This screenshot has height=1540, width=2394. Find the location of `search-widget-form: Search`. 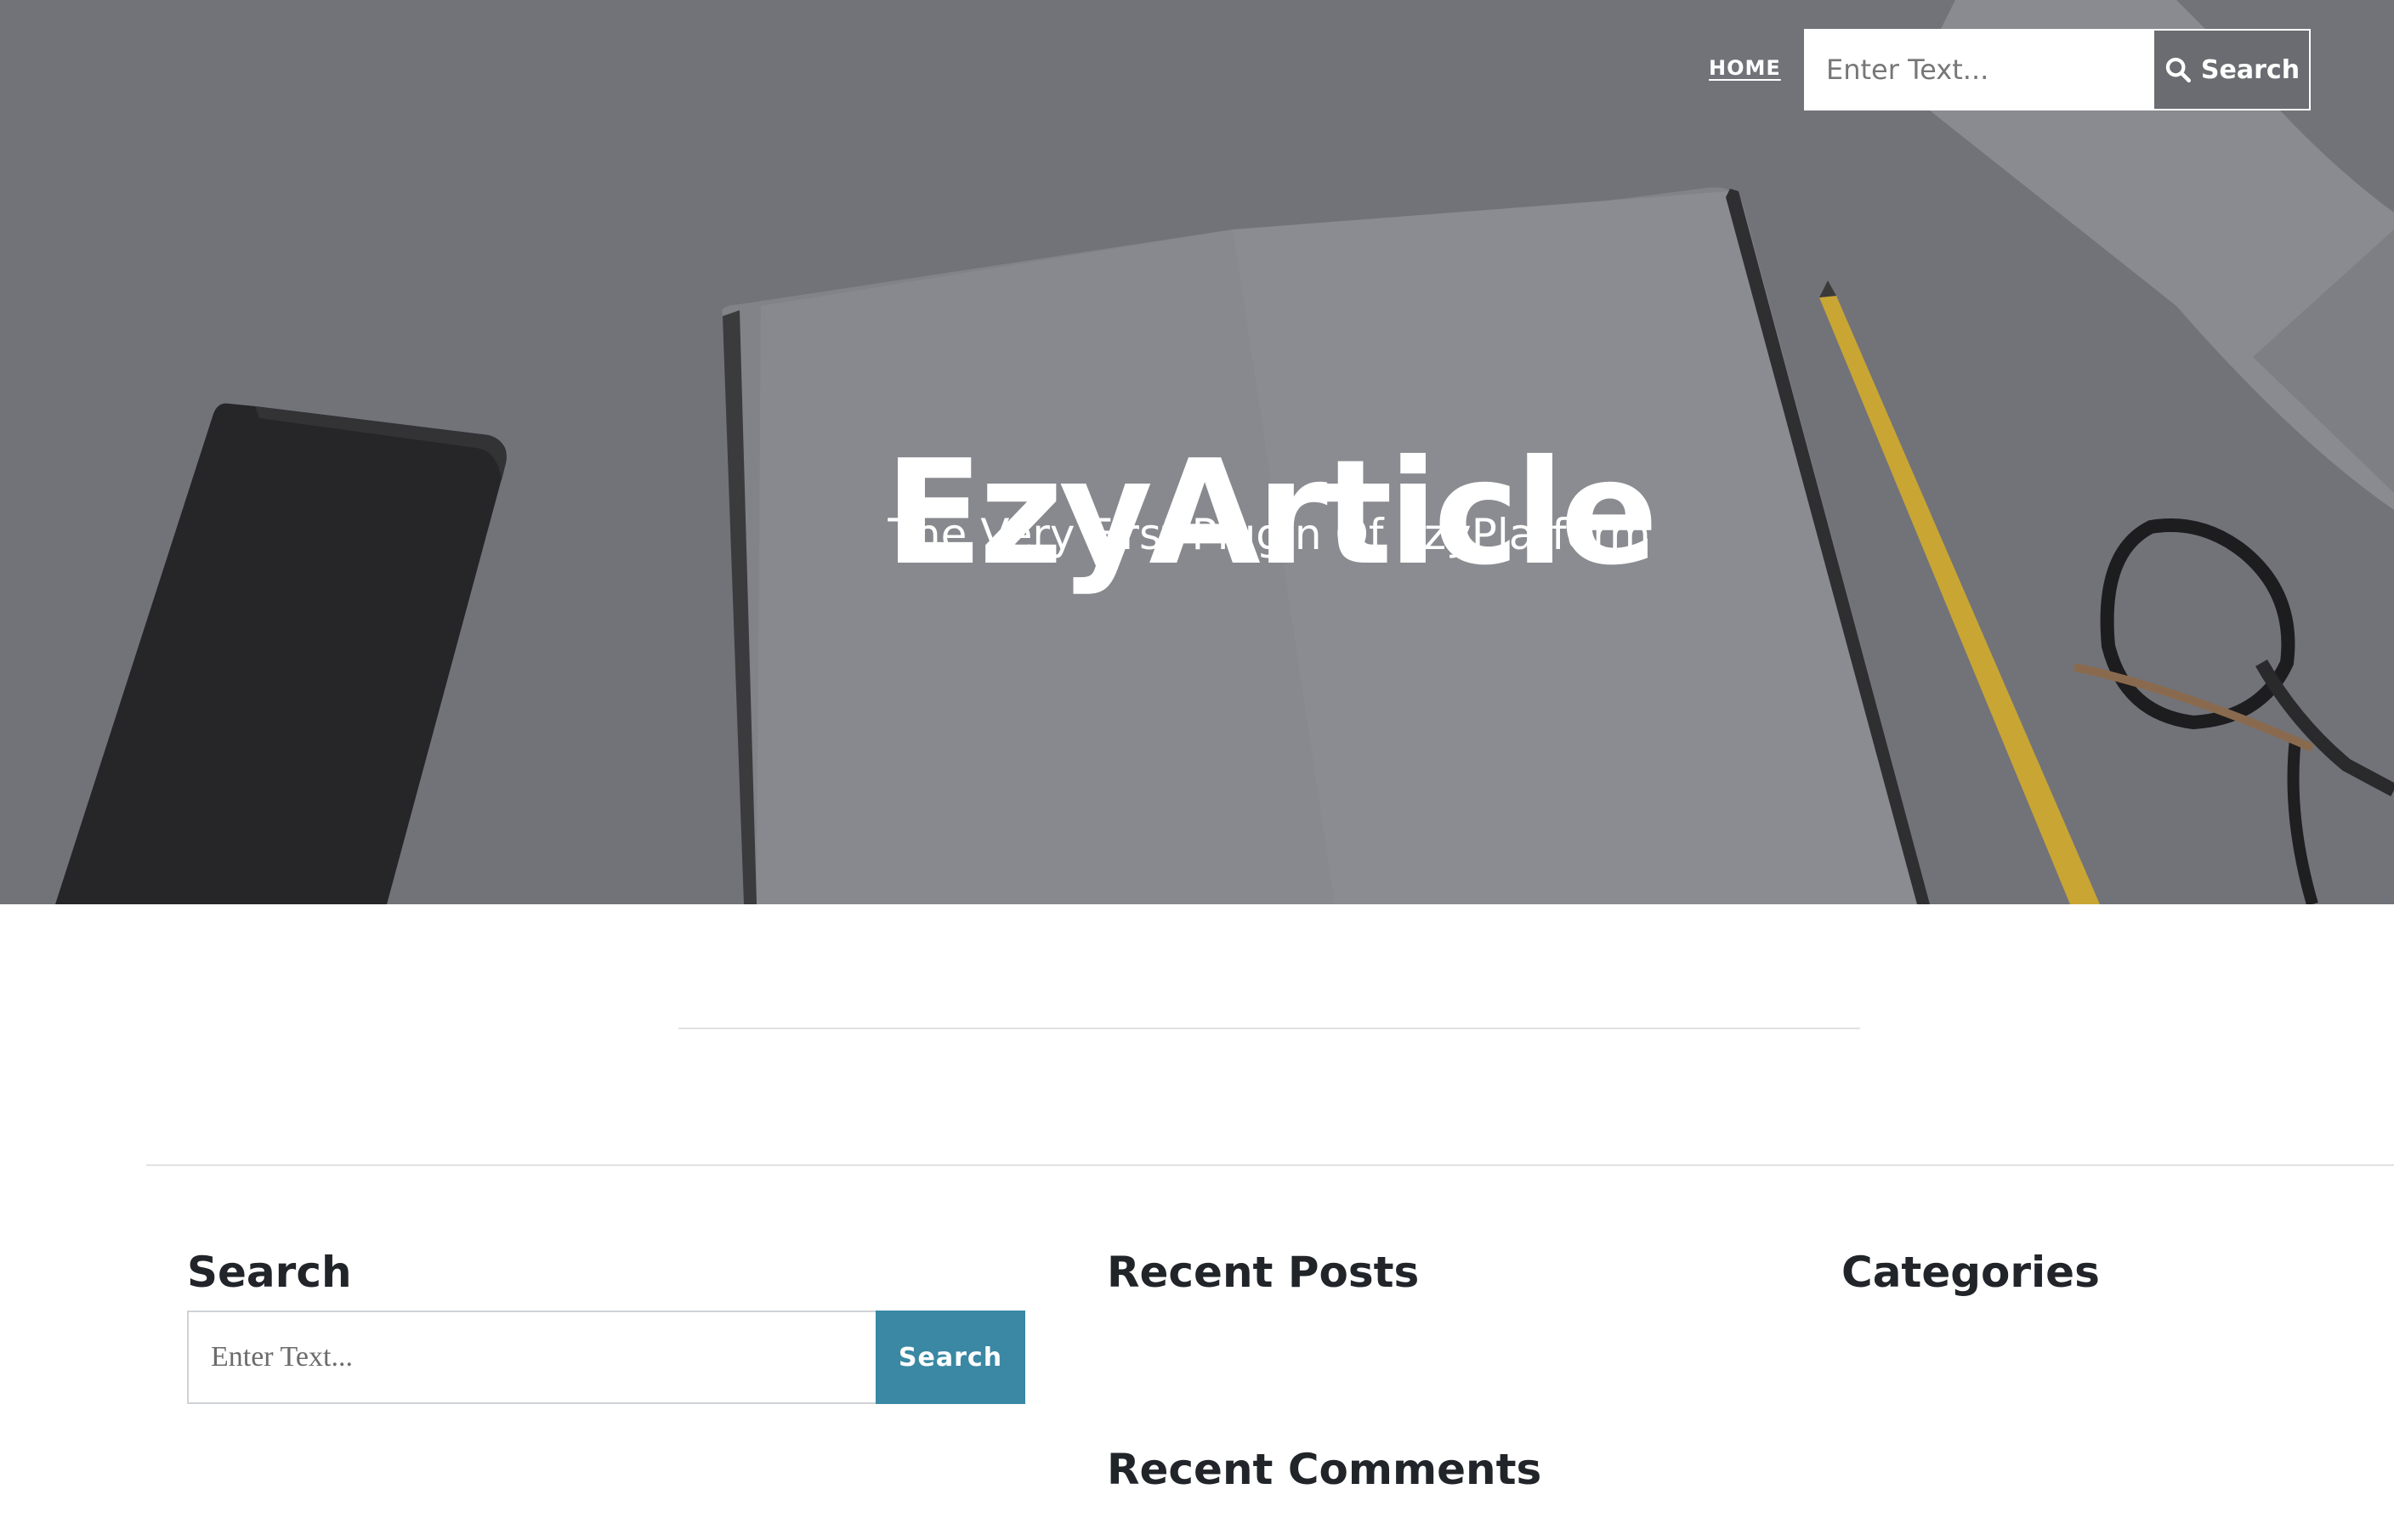

search-widget-form: Search is located at coordinates (606, 1358).